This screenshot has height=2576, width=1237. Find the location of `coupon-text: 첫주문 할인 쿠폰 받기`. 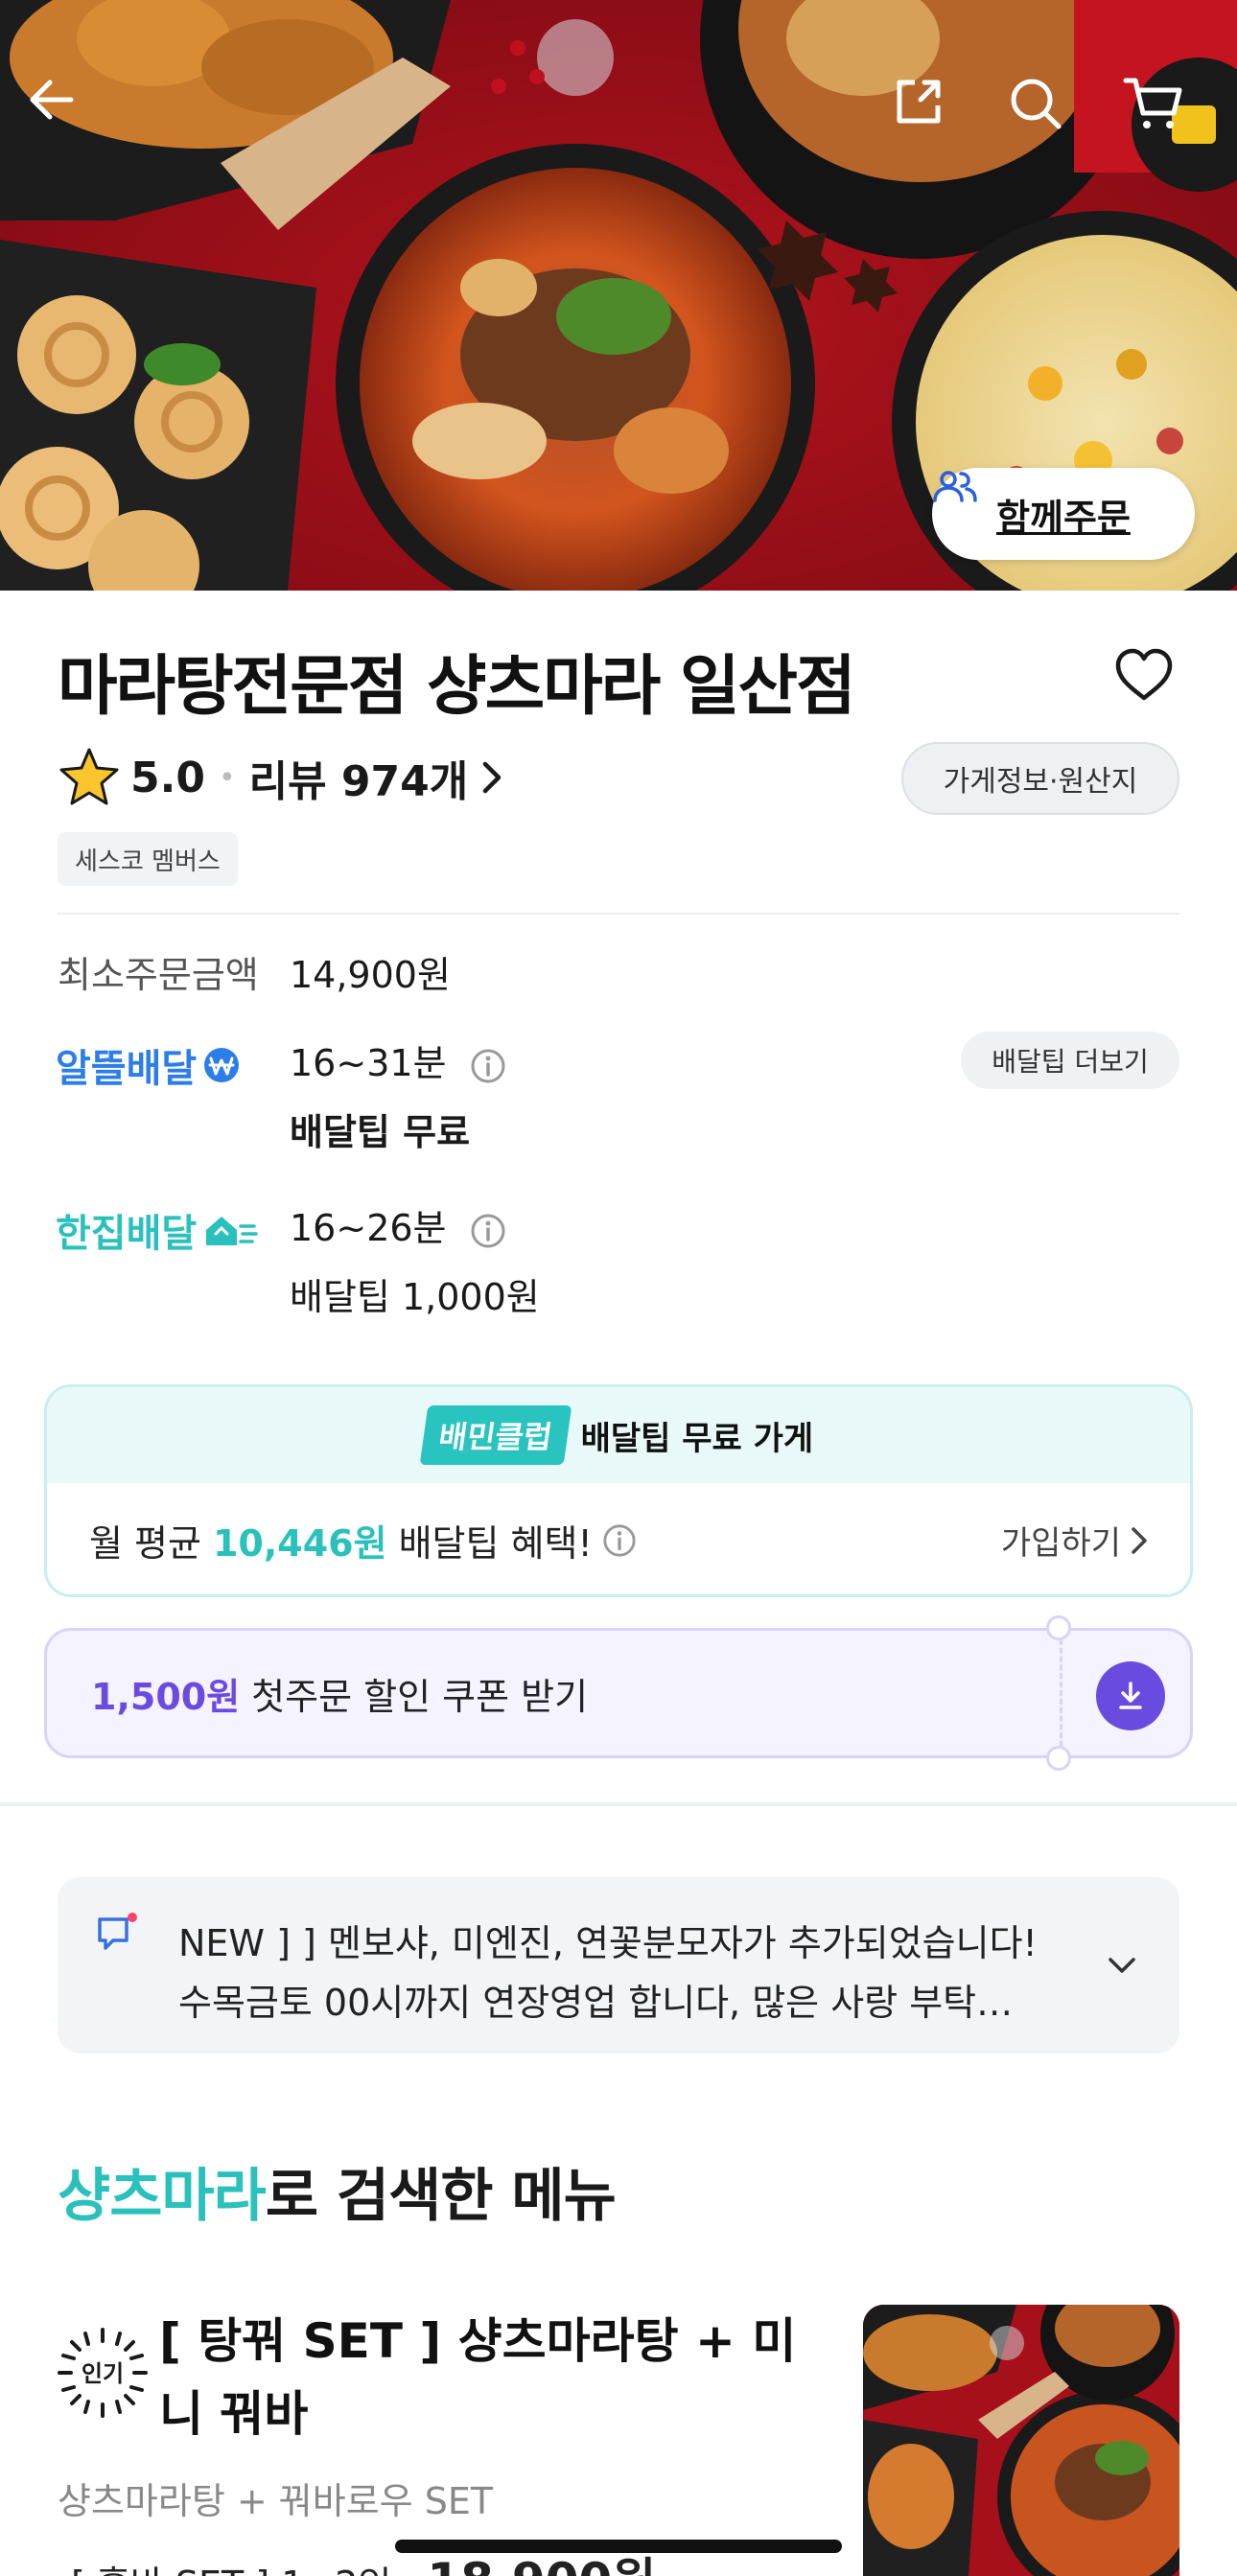

coupon-text: 첫주문 할인 쿠폰 받기 is located at coordinates (420, 1697).